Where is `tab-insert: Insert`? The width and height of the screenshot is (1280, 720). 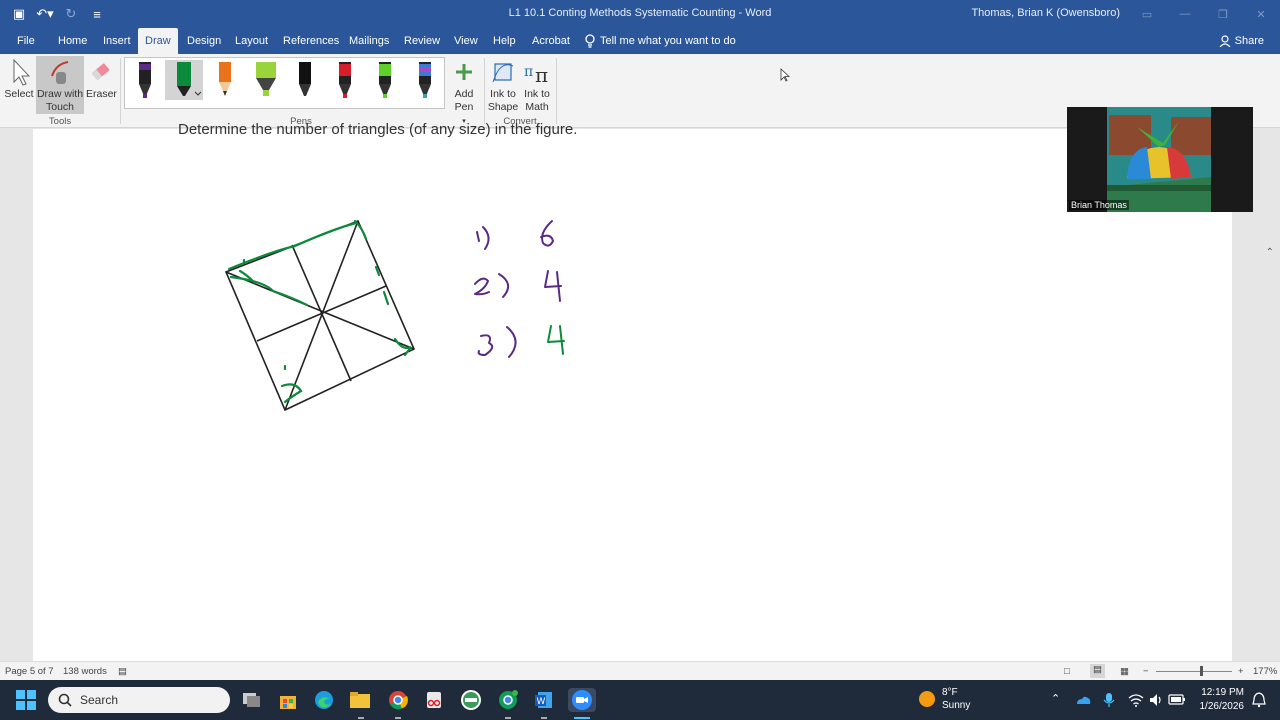 tab-insert: Insert is located at coordinates (117, 41).